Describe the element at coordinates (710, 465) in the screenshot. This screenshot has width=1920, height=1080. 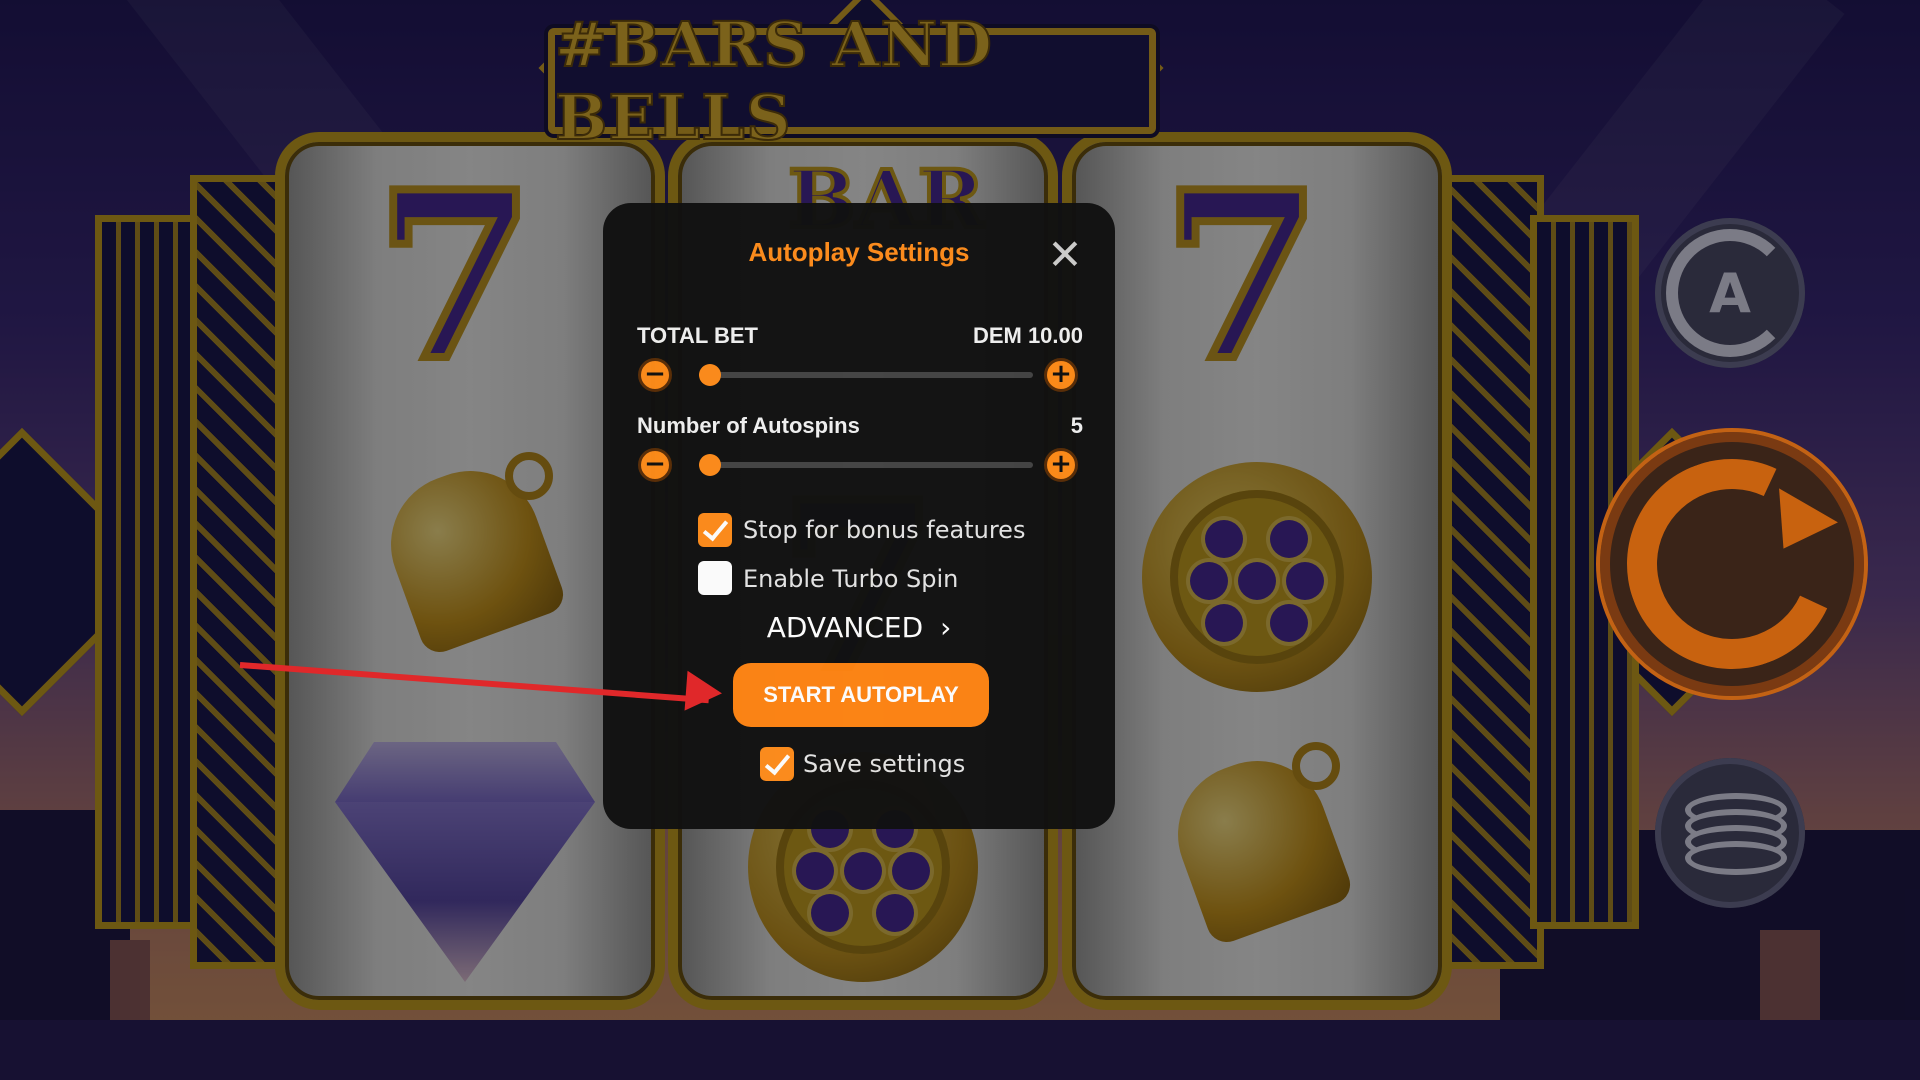
I see `autospins-slider-thumb` at that location.